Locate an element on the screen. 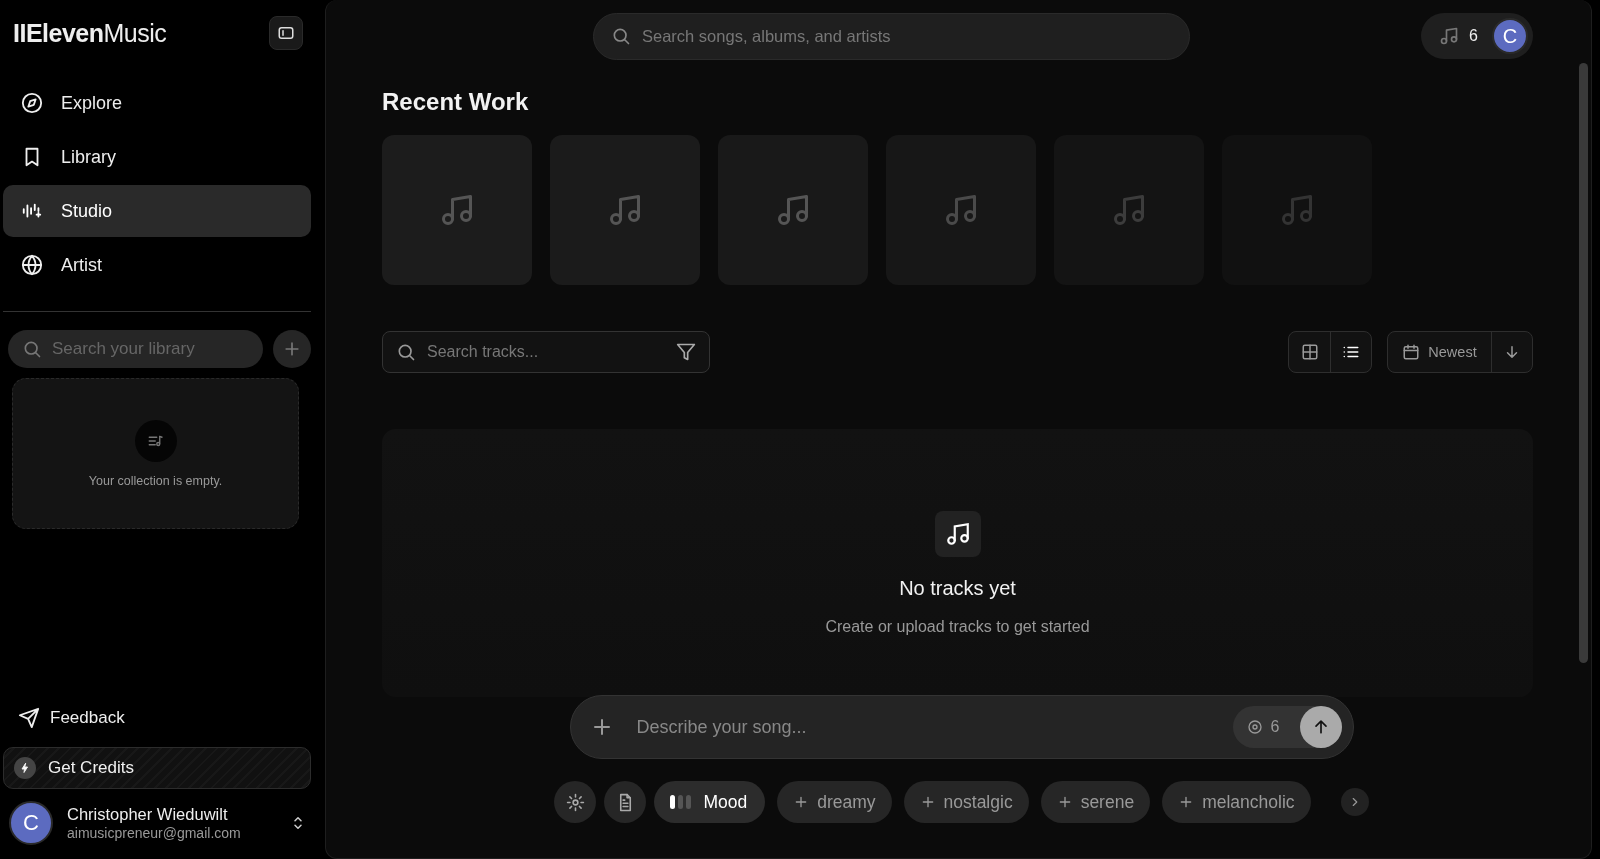 The image size is (1600, 859). credit-count: 6 is located at coordinates (1473, 36).